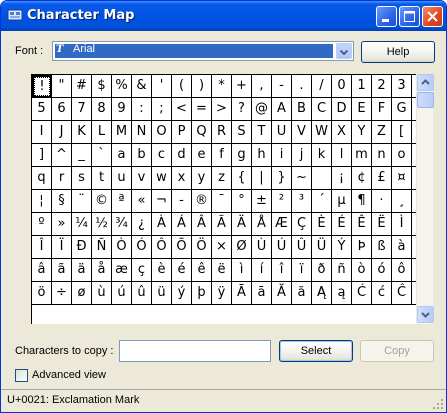 This screenshot has height=413, width=447. What do you see at coordinates (142, 293) in the screenshot?
I see `char-cell: û` at bounding box center [142, 293].